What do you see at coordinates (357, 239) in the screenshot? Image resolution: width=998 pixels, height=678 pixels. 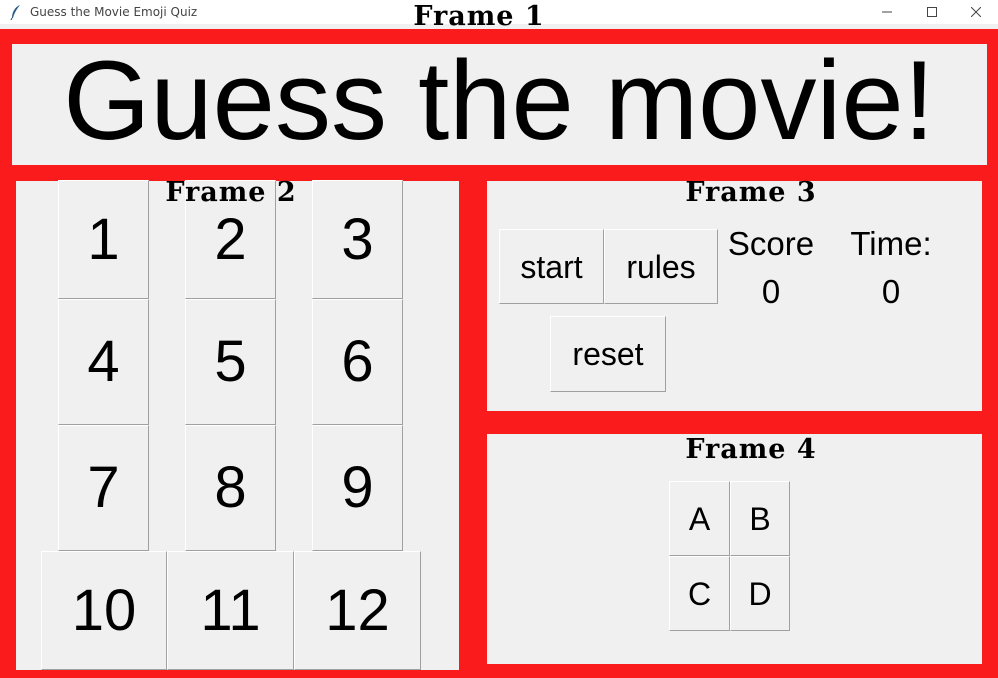 I see `number-button-3: 3` at bounding box center [357, 239].